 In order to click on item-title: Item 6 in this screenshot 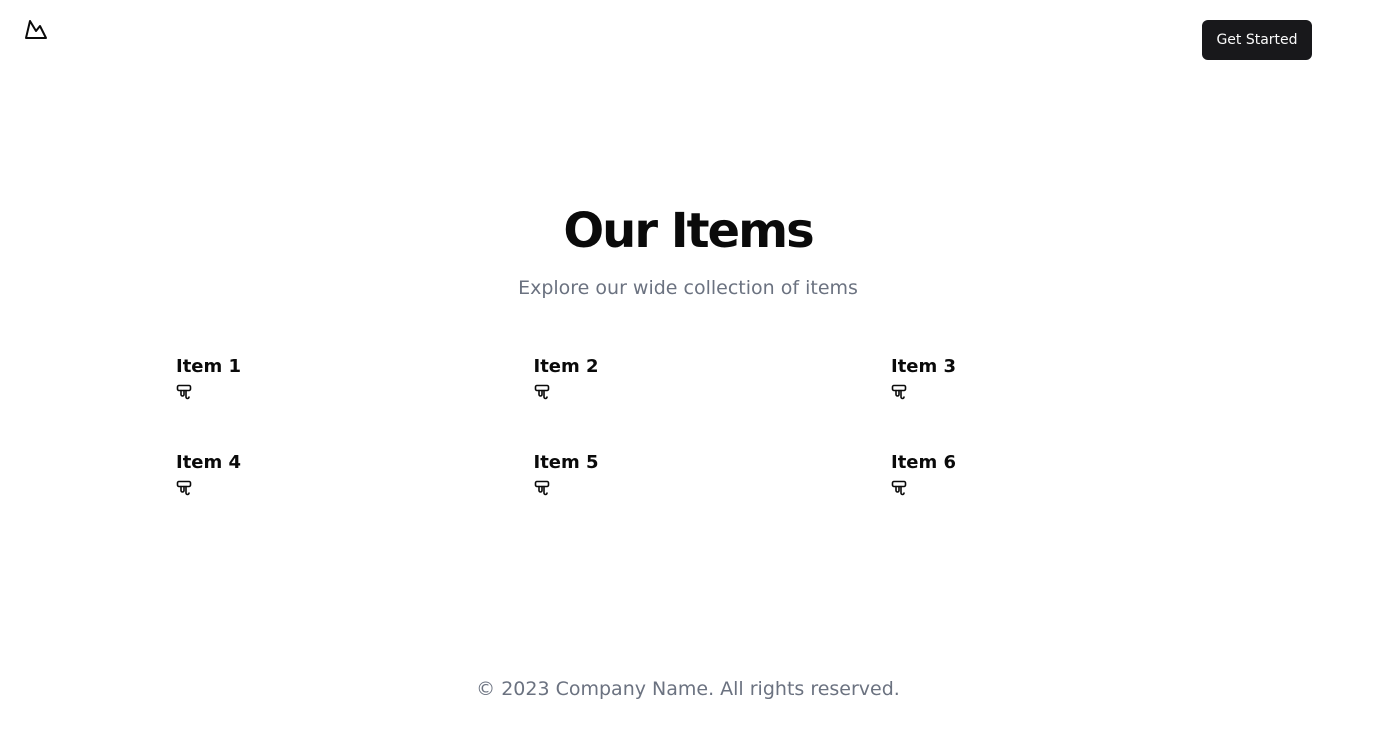, I will do `click(924, 462)`.